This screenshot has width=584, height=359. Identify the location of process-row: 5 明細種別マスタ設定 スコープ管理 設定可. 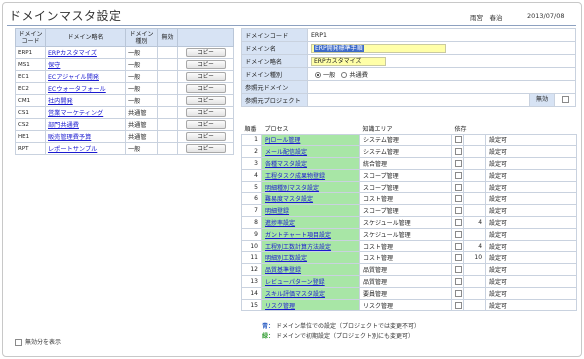
(409, 187).